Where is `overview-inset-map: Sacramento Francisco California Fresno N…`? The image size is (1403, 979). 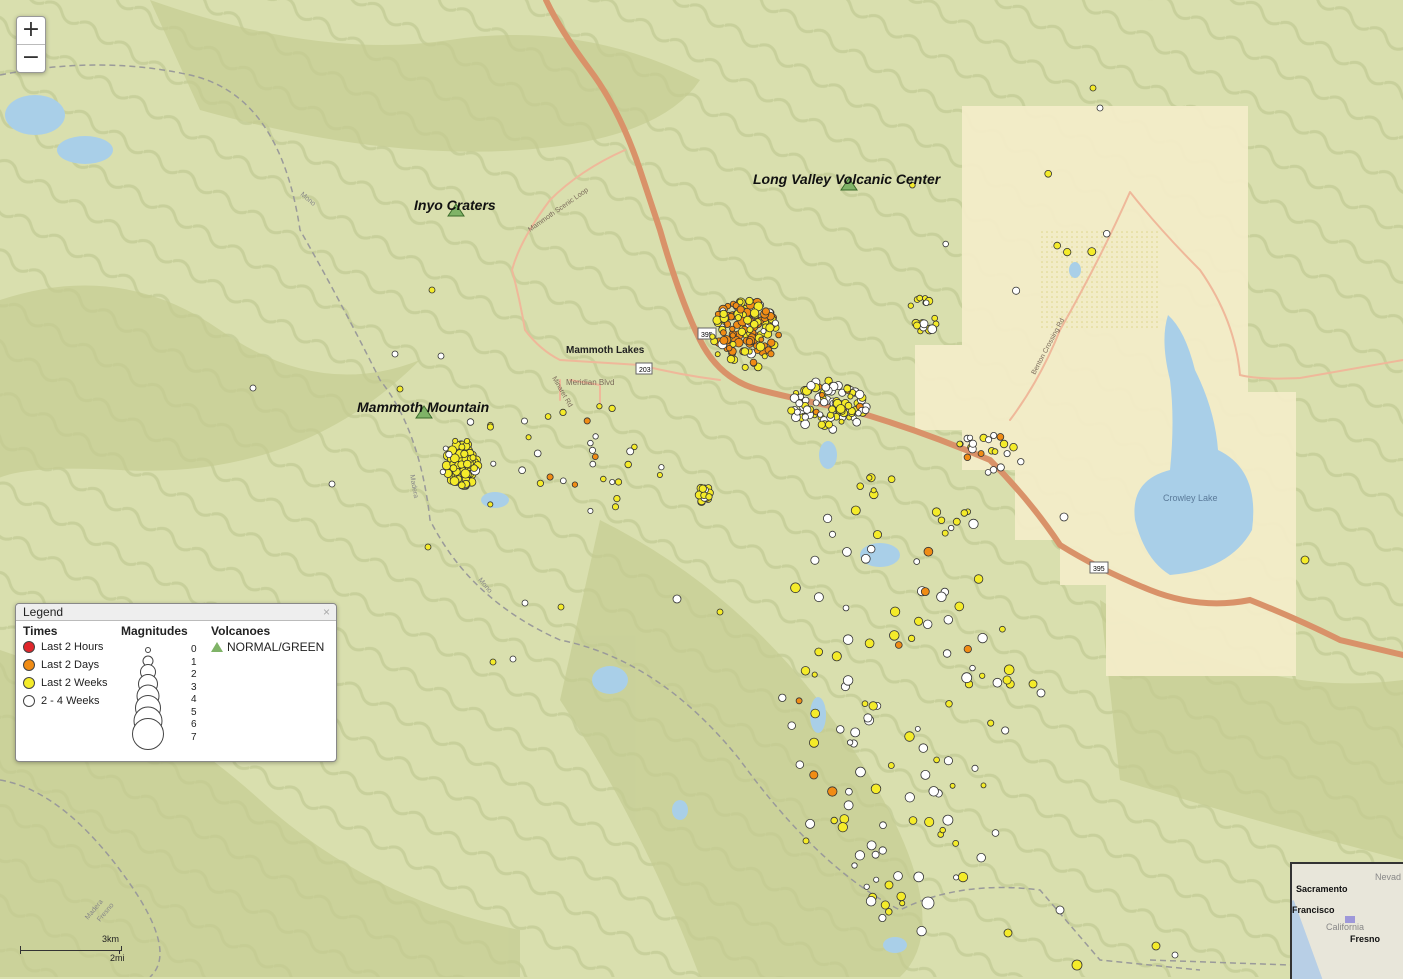 overview-inset-map: Sacramento Francisco California Fresno N… is located at coordinates (1346, 920).